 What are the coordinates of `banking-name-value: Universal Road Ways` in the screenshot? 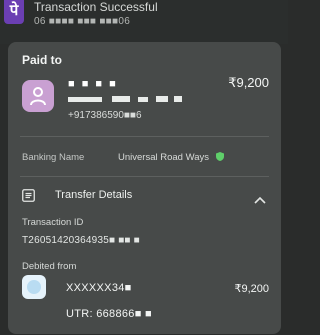 It's located at (171, 158).